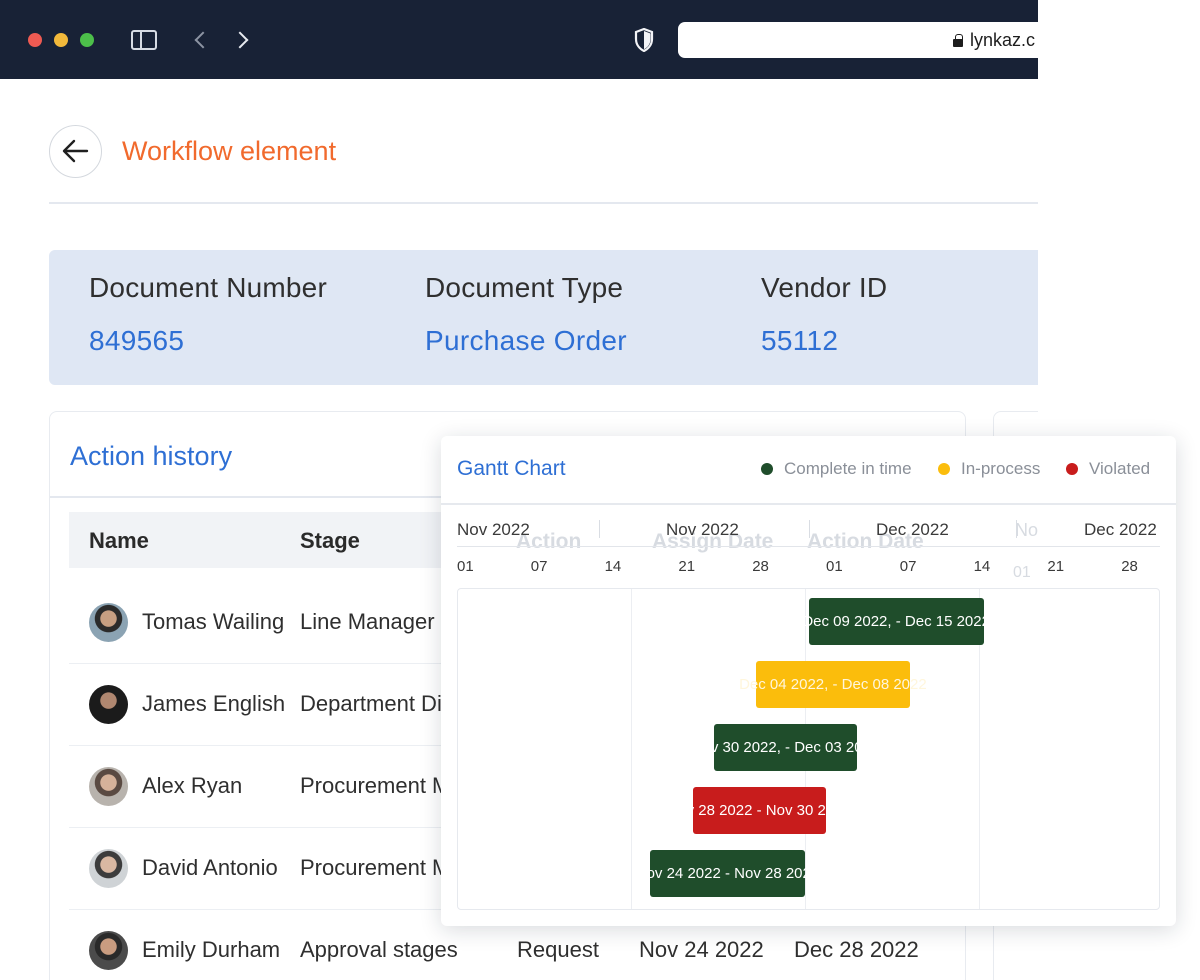  What do you see at coordinates (848, 468) in the screenshot?
I see `legend-label: Complete in time` at bounding box center [848, 468].